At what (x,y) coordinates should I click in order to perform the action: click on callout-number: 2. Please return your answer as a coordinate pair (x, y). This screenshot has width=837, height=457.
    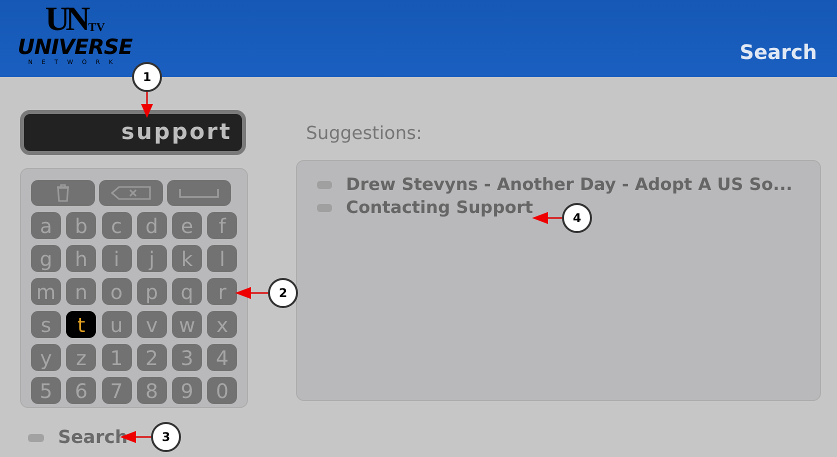
    Looking at the image, I should click on (283, 293).